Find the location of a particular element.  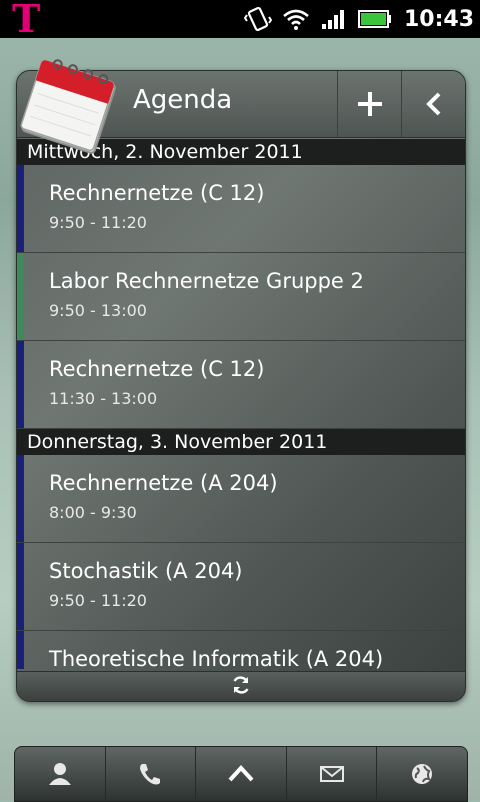

battery-icon is located at coordinates (374, 19).